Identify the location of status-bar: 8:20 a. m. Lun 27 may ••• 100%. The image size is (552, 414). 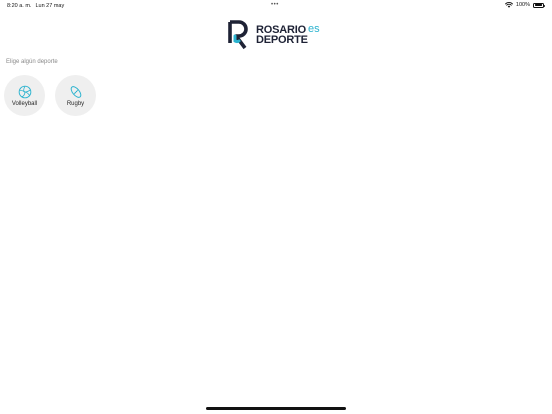
(276, 6).